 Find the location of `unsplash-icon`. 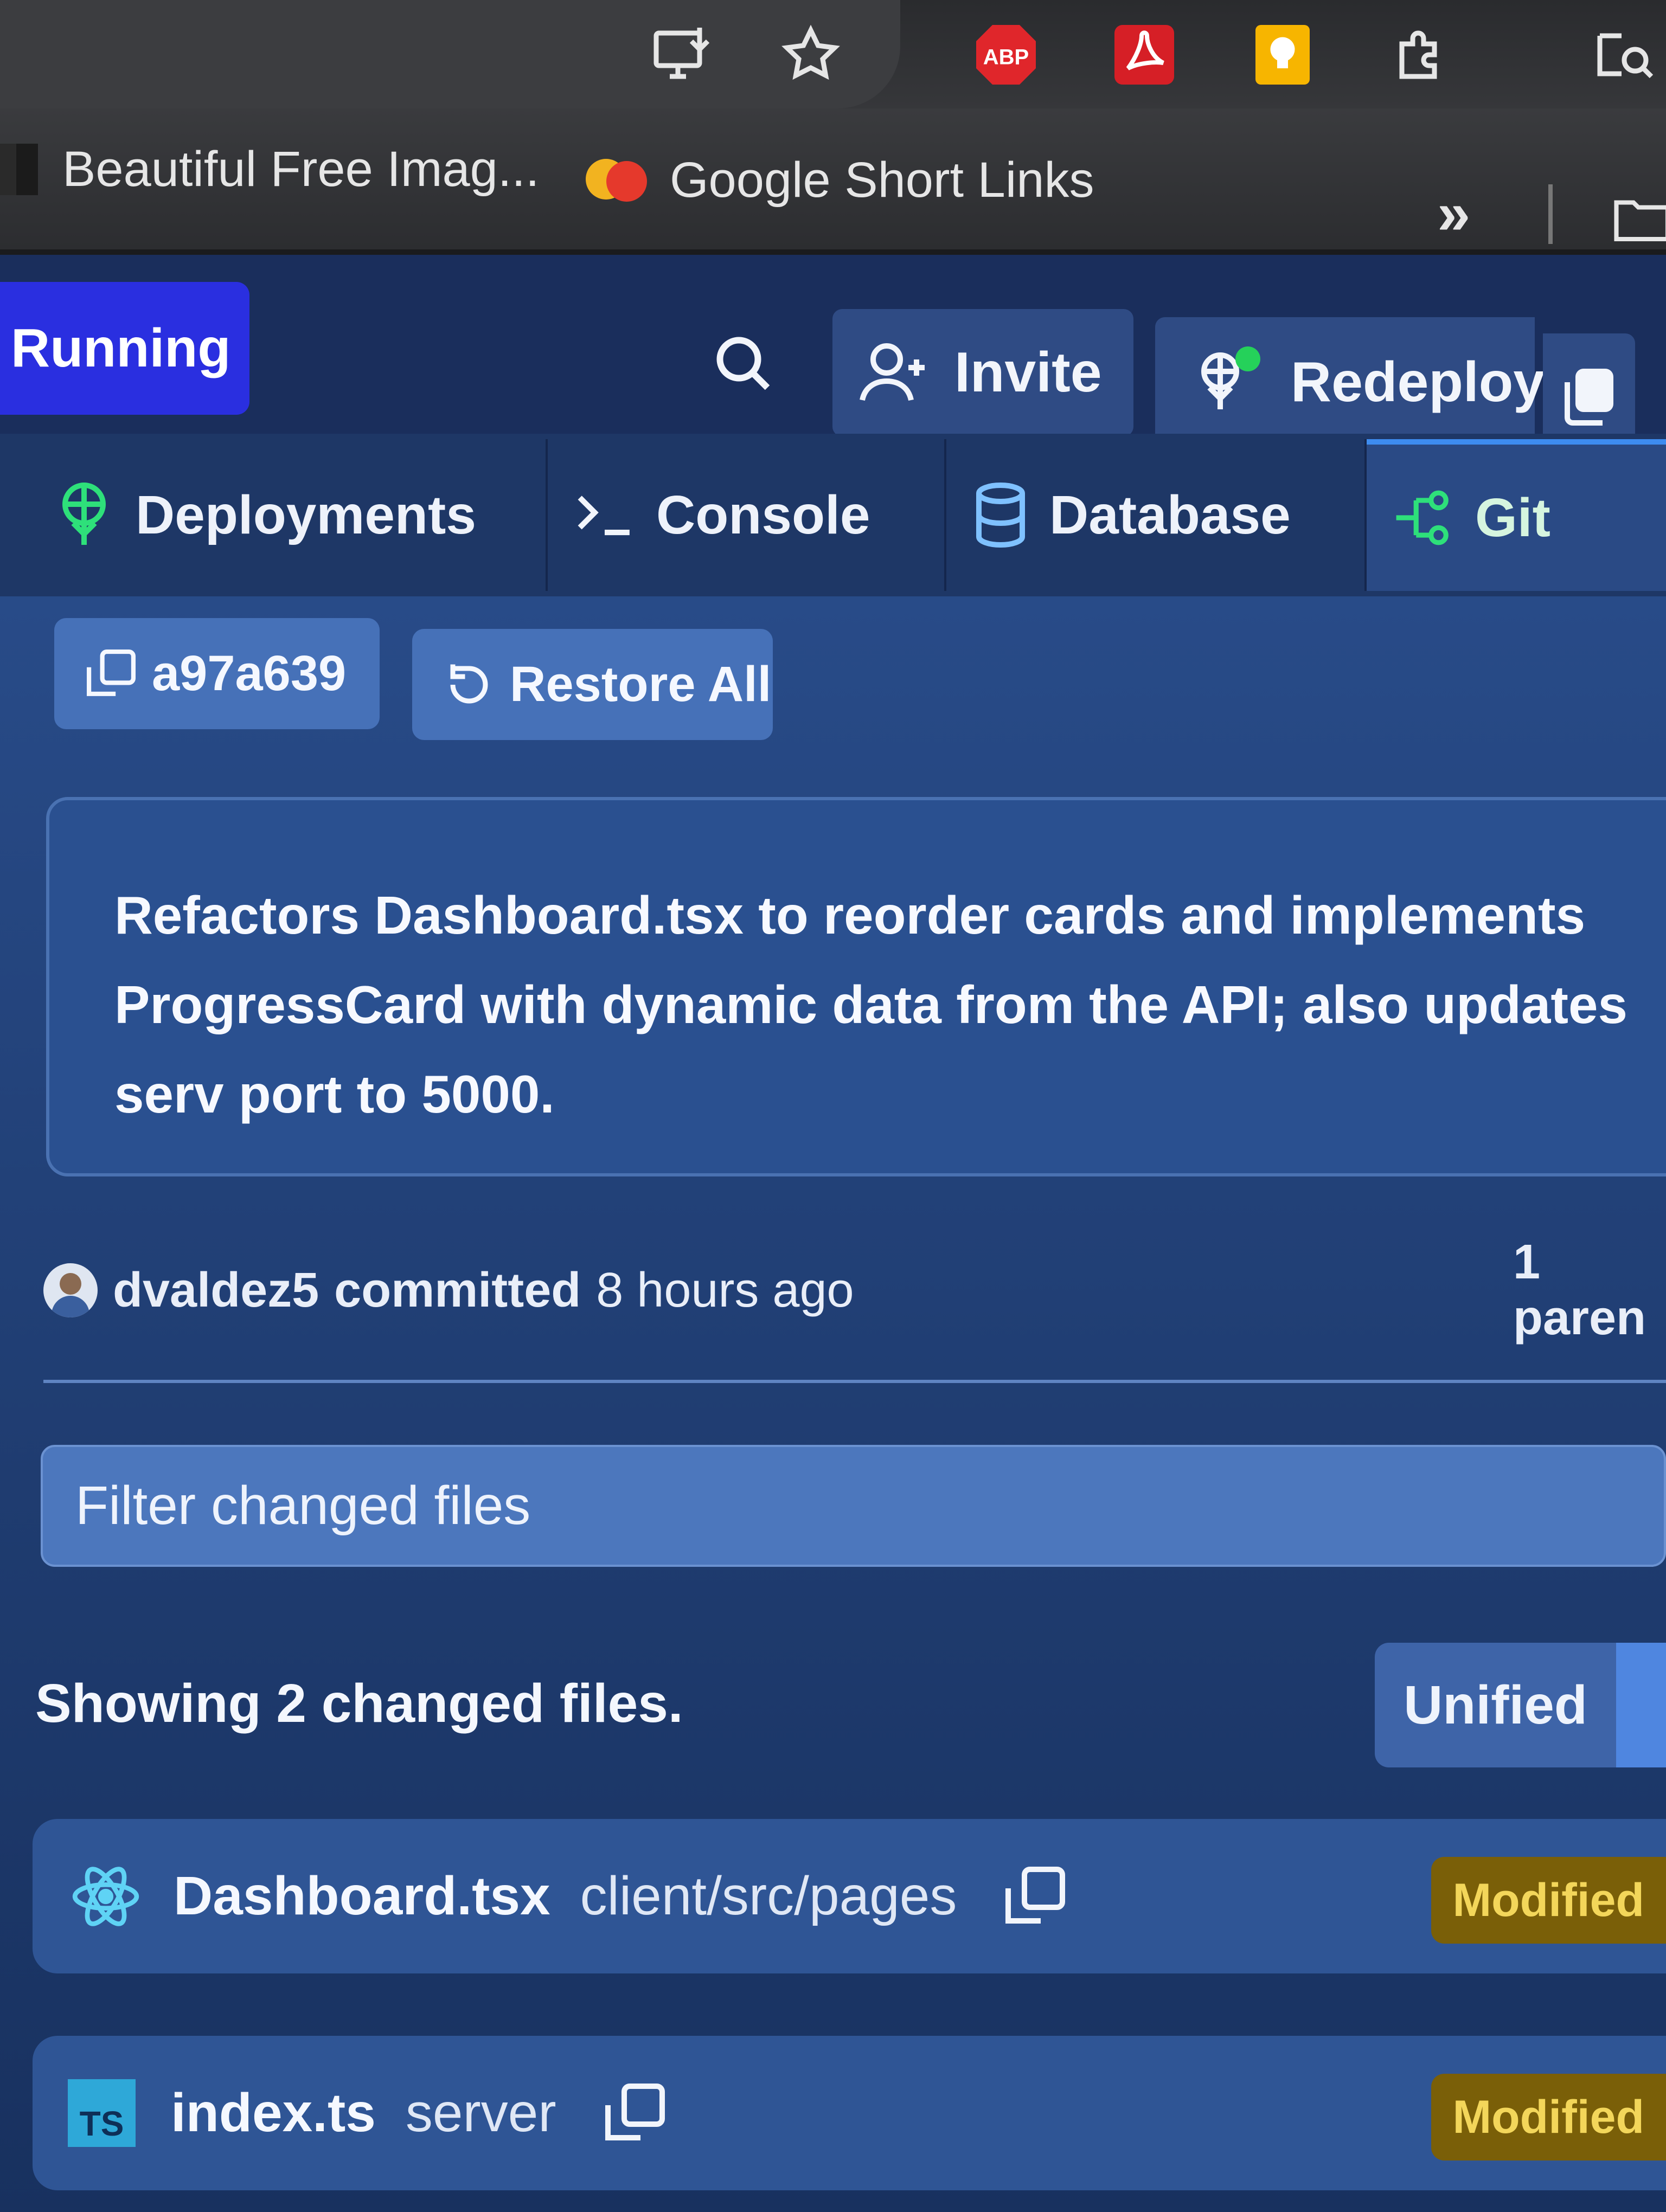

unsplash-icon is located at coordinates (19, 169).